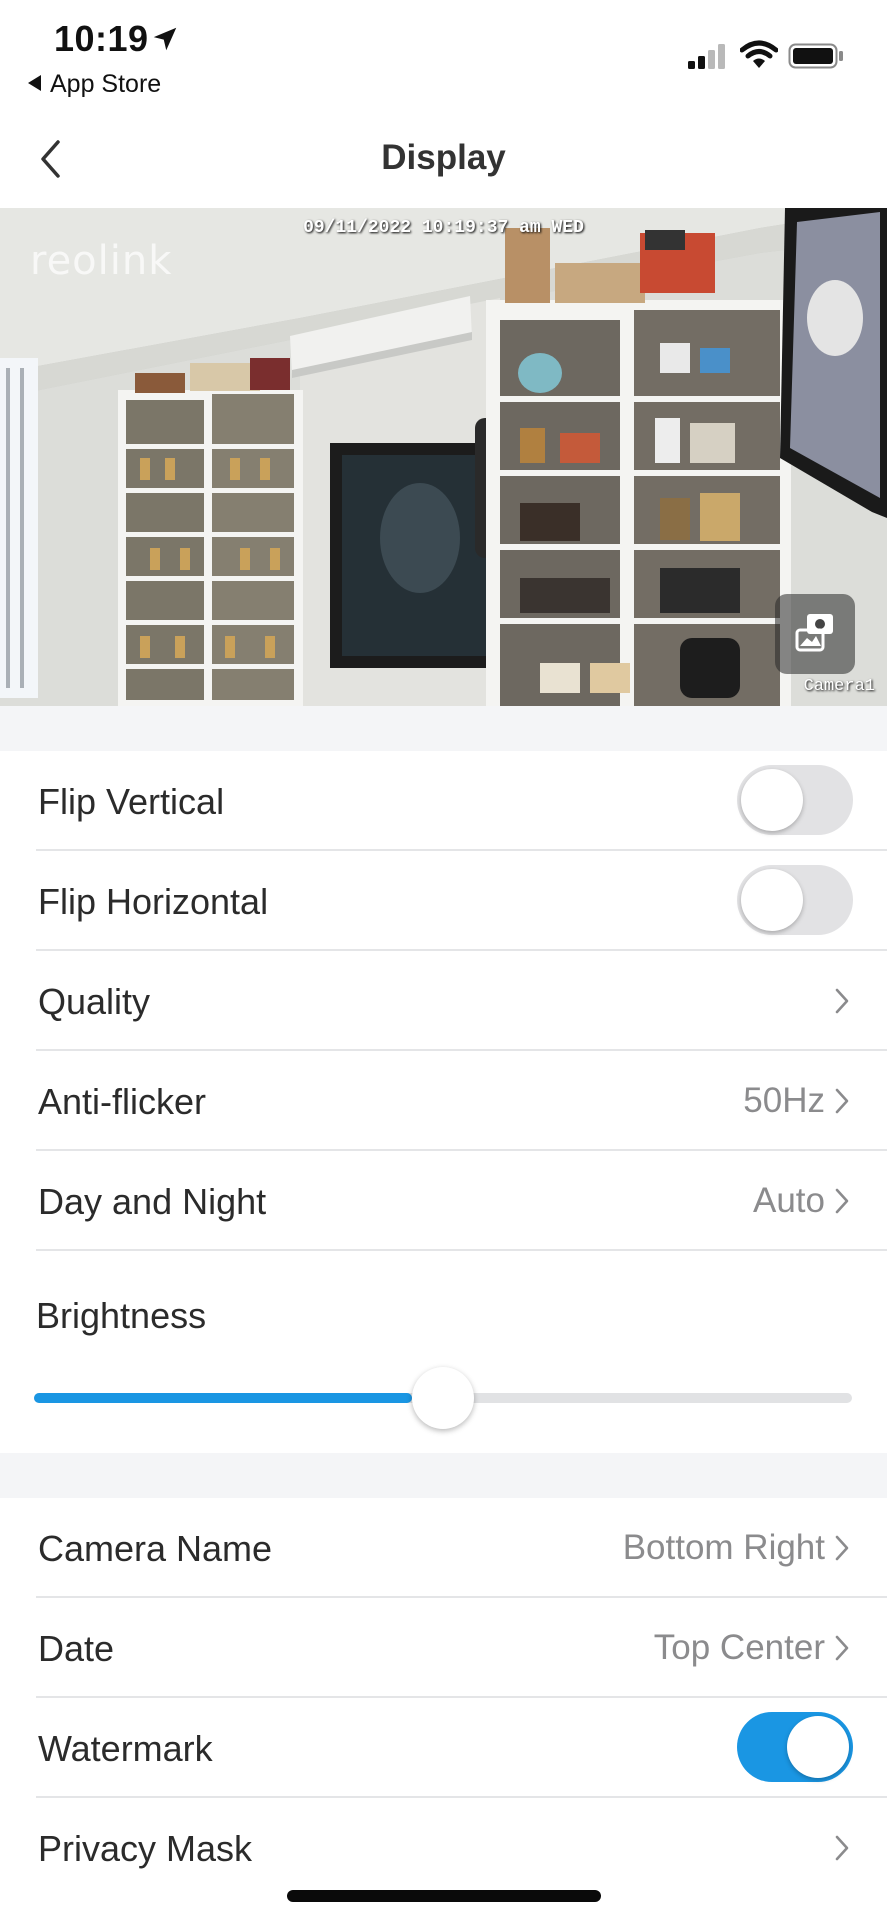 This screenshot has width=887, height=1920. What do you see at coordinates (165, 39) in the screenshot?
I see `location-arrow-icon` at bounding box center [165, 39].